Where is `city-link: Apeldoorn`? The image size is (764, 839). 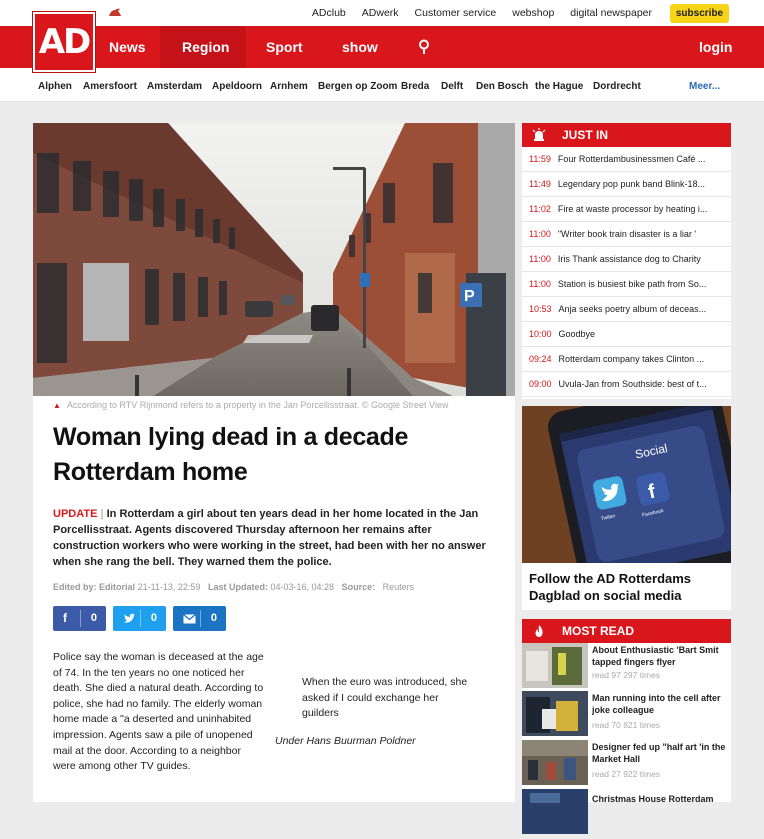 city-link: Apeldoorn is located at coordinates (237, 86).